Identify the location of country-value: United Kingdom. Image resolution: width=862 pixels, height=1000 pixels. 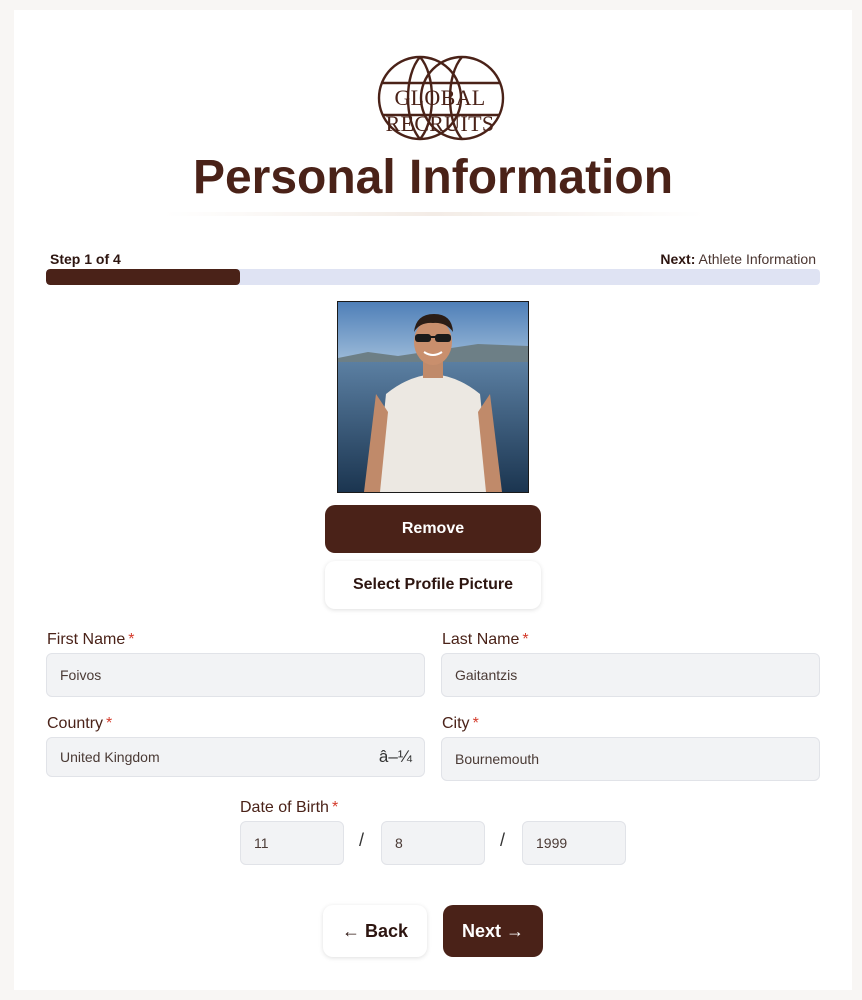
(110, 757).